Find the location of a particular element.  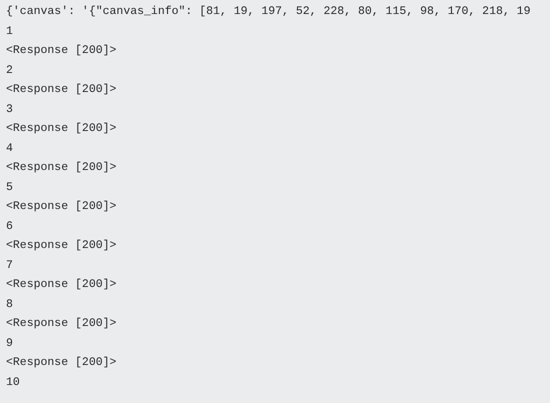

console-output-line: 4 is located at coordinates (9, 148).